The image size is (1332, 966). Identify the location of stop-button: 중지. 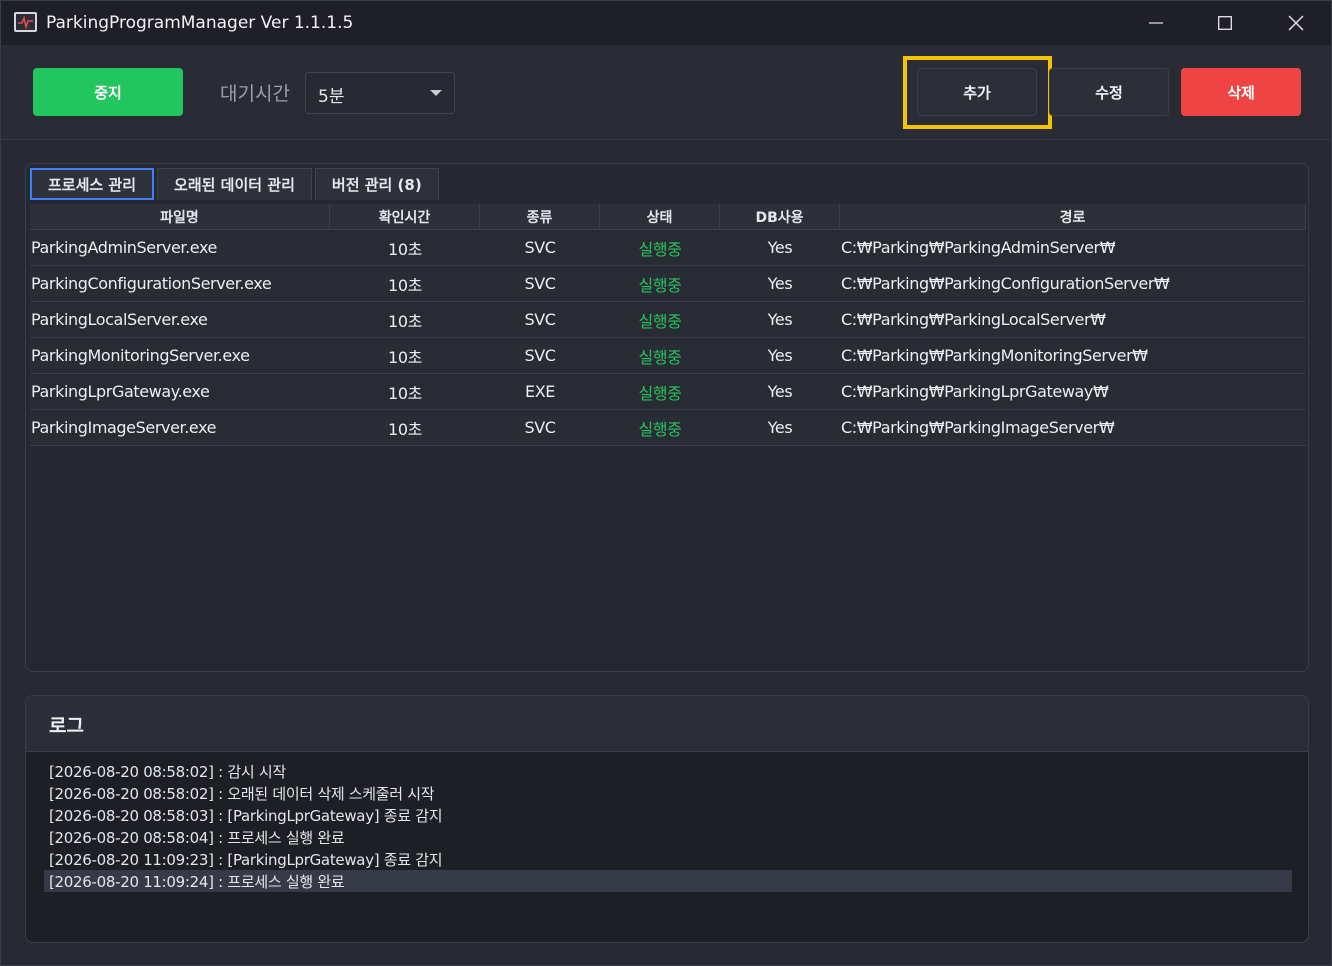
(108, 92).